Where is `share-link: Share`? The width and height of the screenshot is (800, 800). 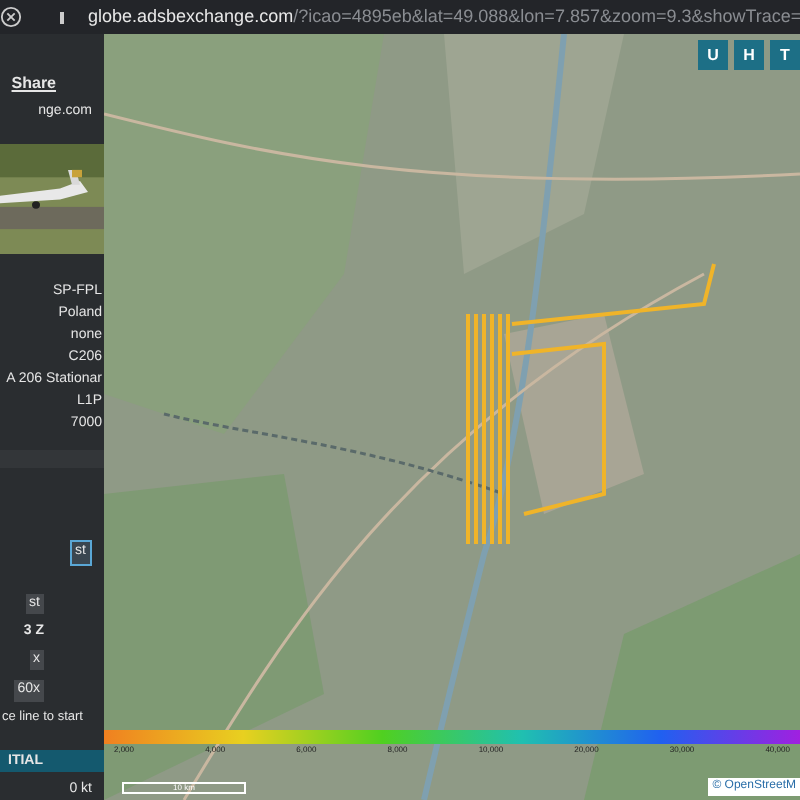 share-link: Share is located at coordinates (33, 84).